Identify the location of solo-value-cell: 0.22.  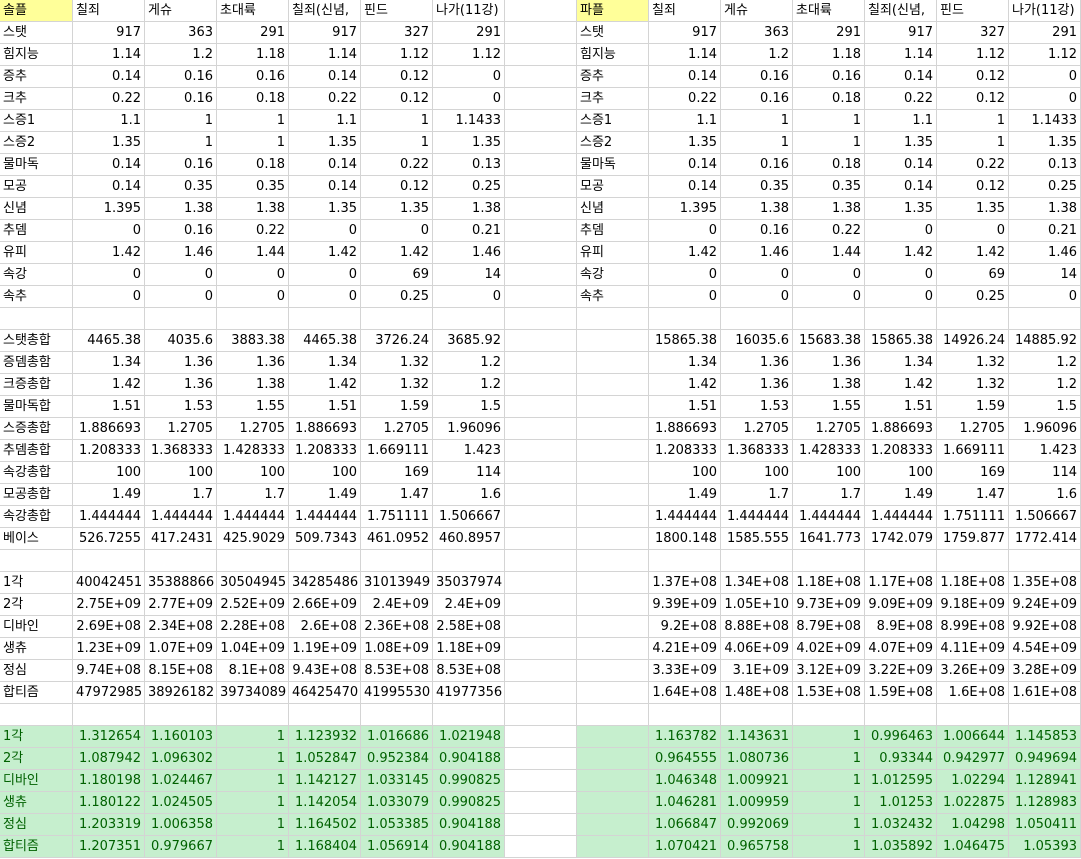
(109, 99).